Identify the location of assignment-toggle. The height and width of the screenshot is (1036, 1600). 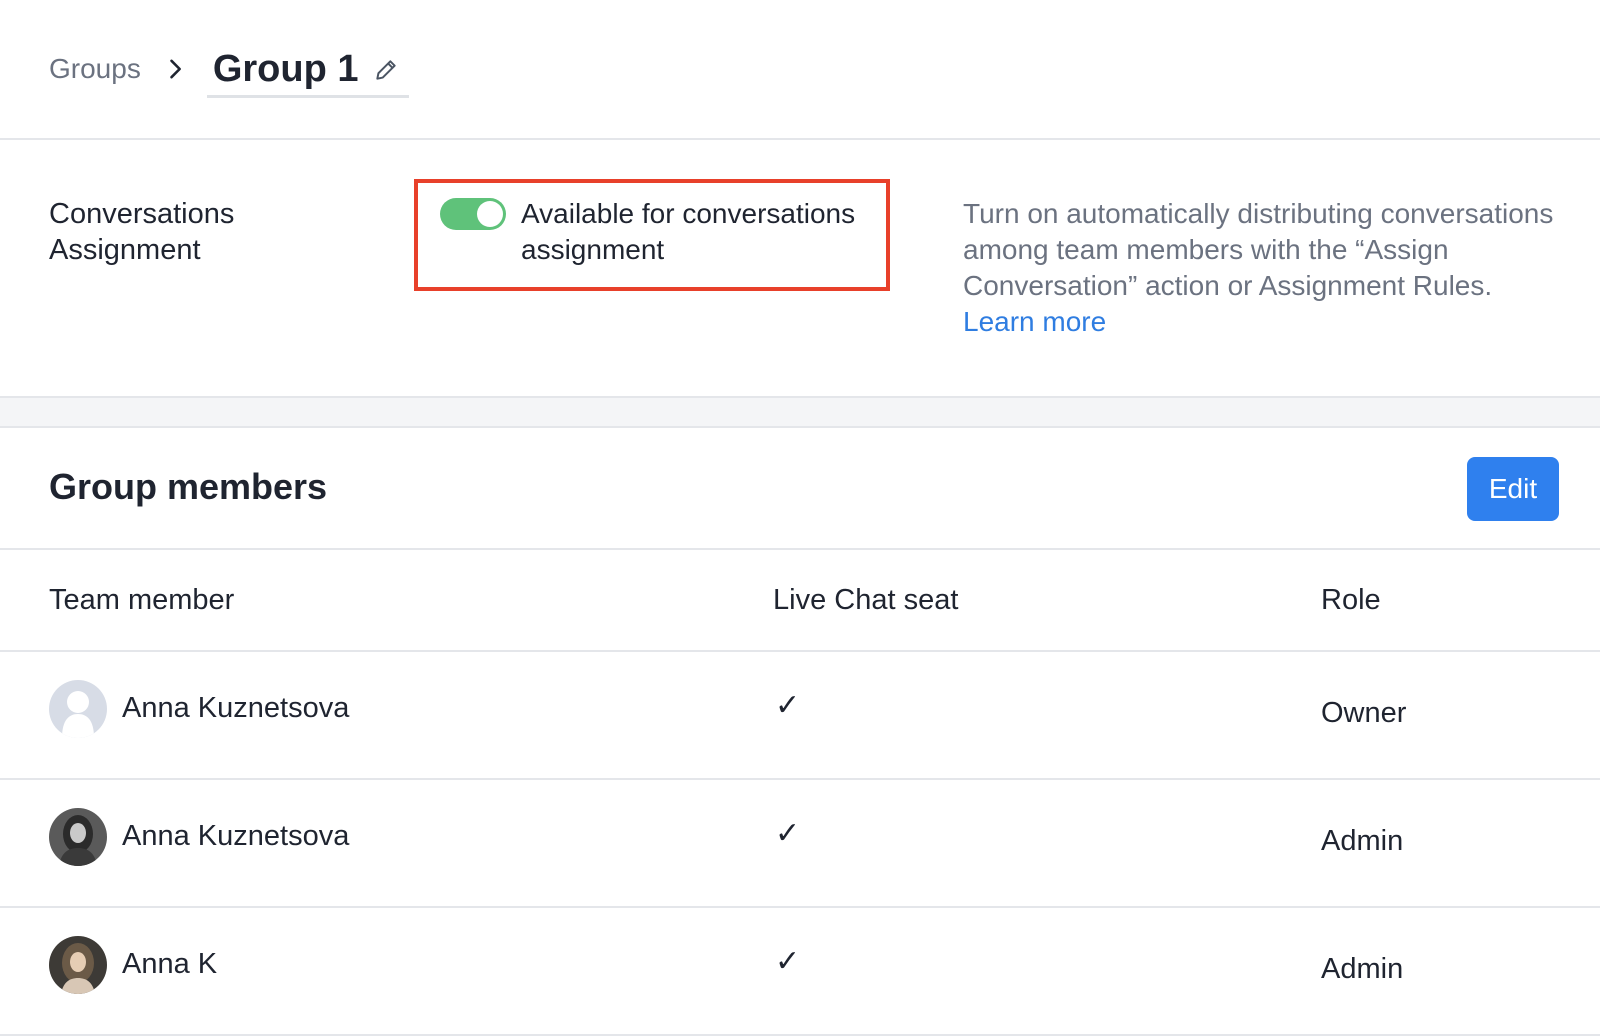
(473, 214).